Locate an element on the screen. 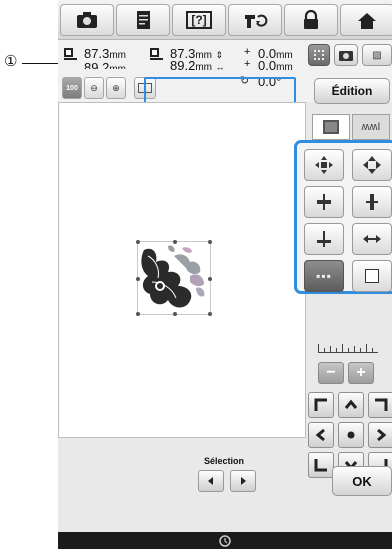  lock-button is located at coordinates (311, 20).